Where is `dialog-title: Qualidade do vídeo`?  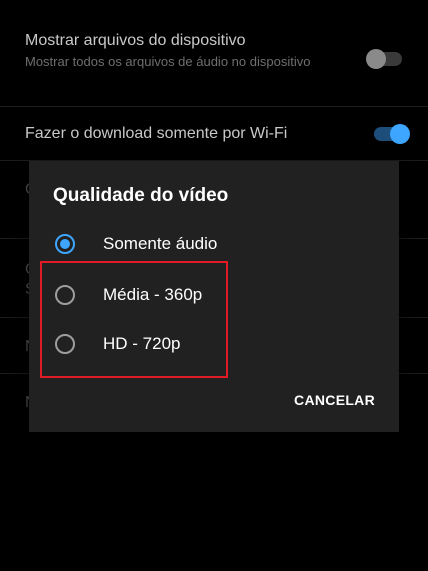
dialog-title: Qualidade do vídeo is located at coordinates (141, 195).